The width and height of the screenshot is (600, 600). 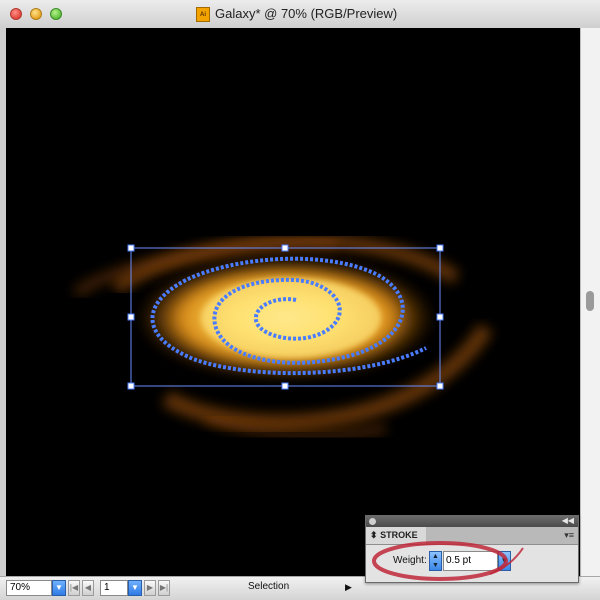 What do you see at coordinates (472, 521) in the screenshot?
I see `panel-drag-bar: ◀◀` at bounding box center [472, 521].